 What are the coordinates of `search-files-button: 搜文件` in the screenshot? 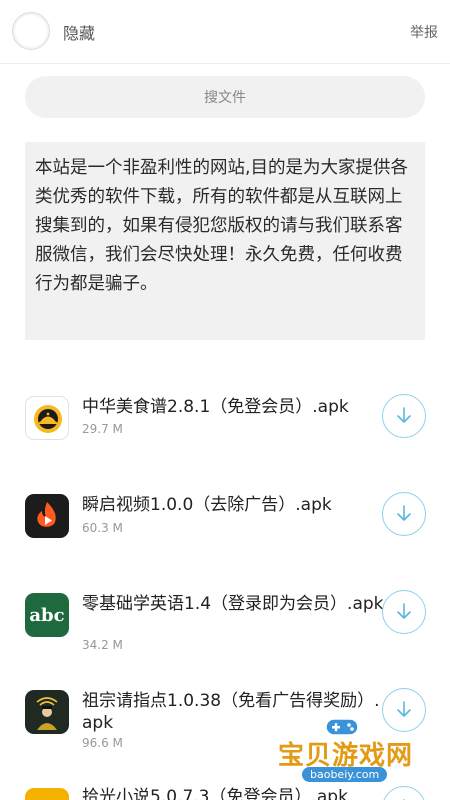 It's located at (225, 97).